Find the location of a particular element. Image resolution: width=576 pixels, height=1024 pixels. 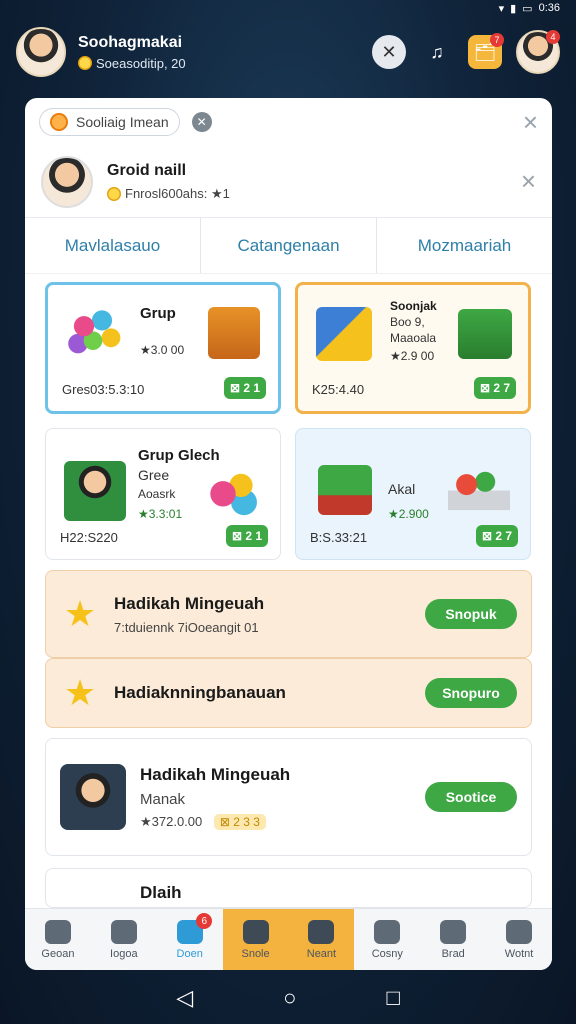

tab-3: Mozmaariah is located at coordinates (464, 245).